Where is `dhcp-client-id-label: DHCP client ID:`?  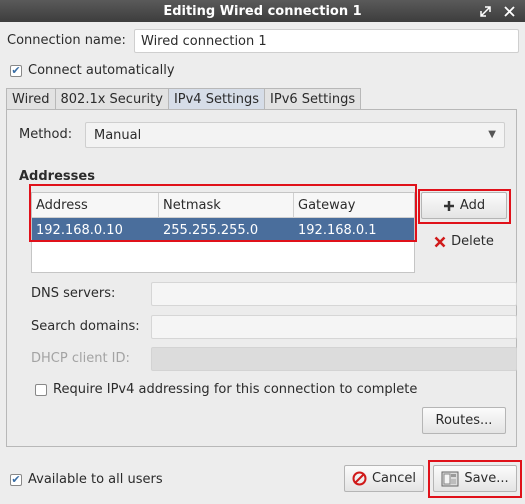
dhcp-client-id-label: DHCP client ID: is located at coordinates (80, 358).